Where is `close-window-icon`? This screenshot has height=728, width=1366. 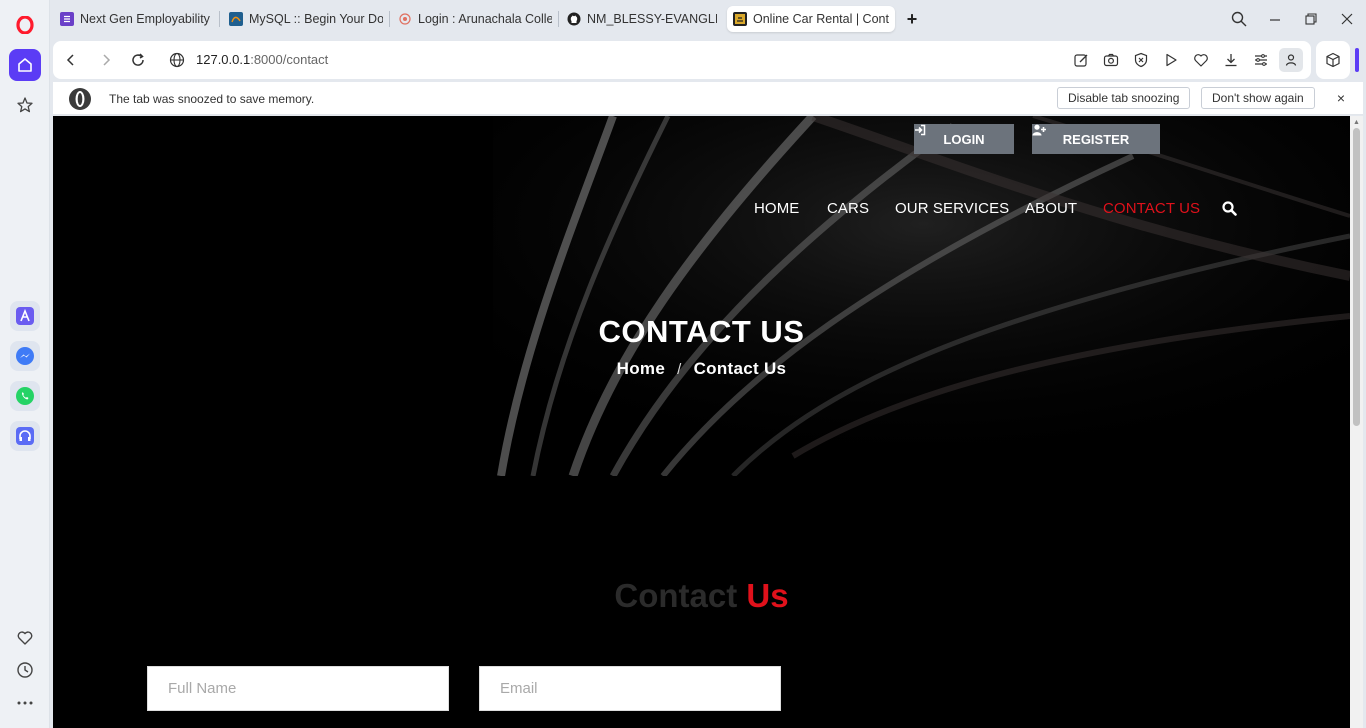 close-window-icon is located at coordinates (1347, 19).